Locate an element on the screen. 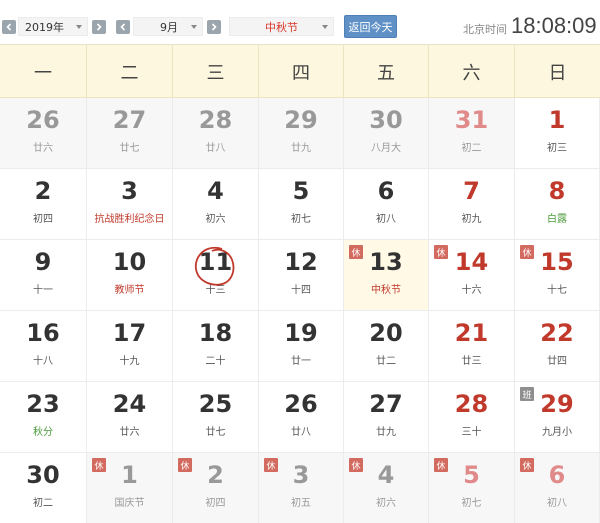 Image resolution: width=600 pixels, height=523 pixels. month-select-value: 9月 is located at coordinates (169, 27).